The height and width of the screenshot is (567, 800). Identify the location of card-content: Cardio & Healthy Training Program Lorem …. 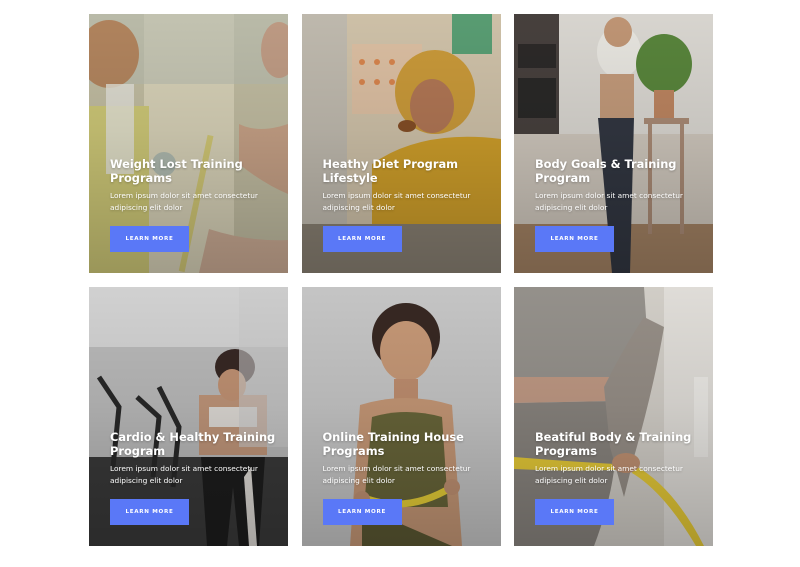
(194, 458).